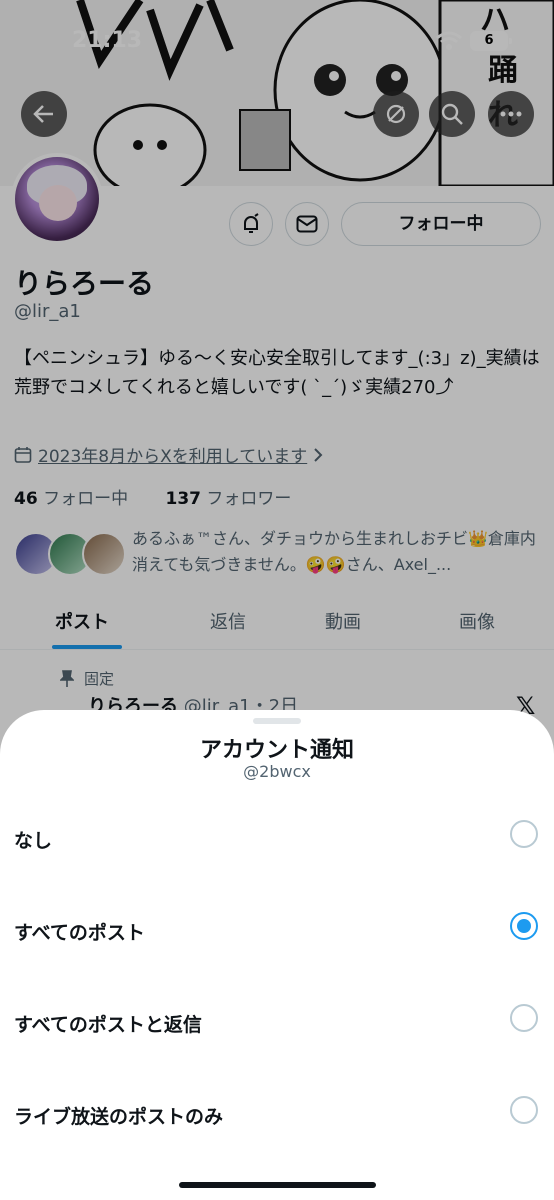 The image size is (554, 1200). Describe the element at coordinates (524, 926) in the screenshot. I see `radio-button-selected` at that location.